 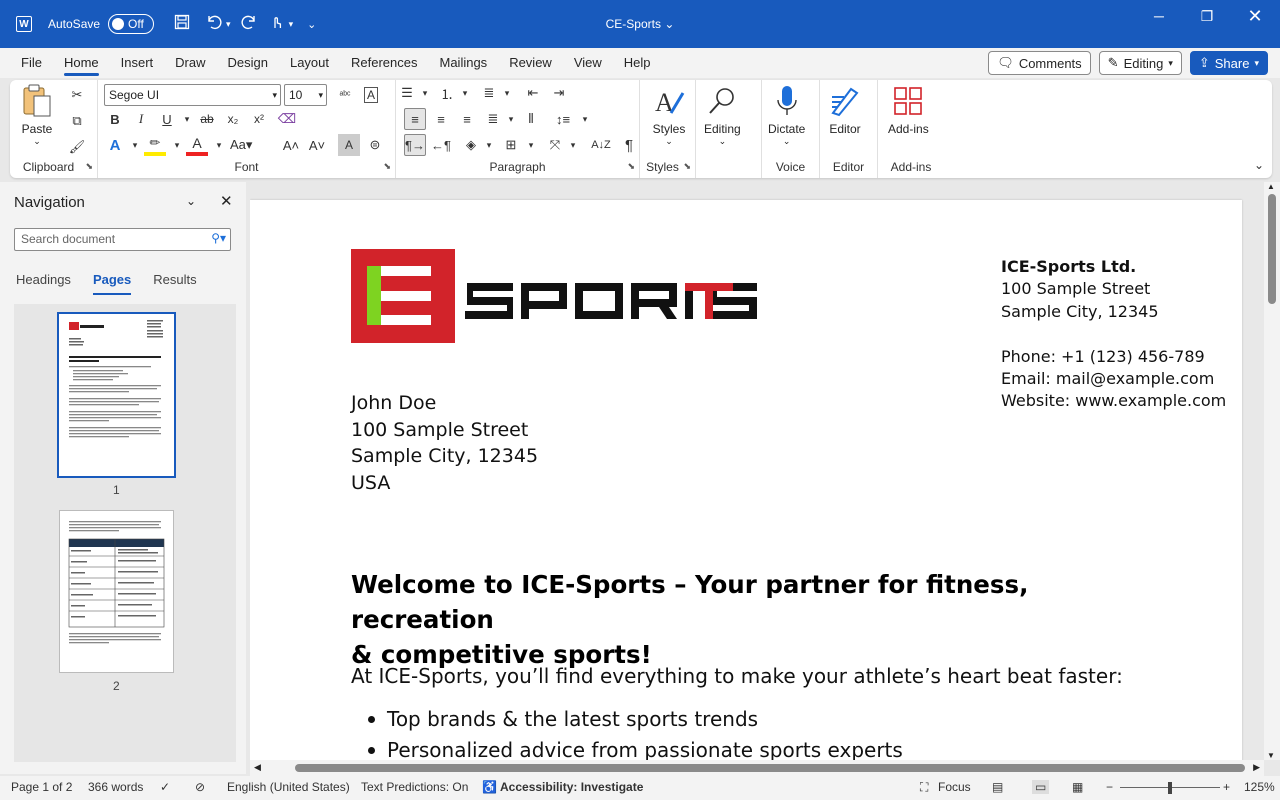 I want to click on strikethrough-icon: ab, so click(x=207, y=119).